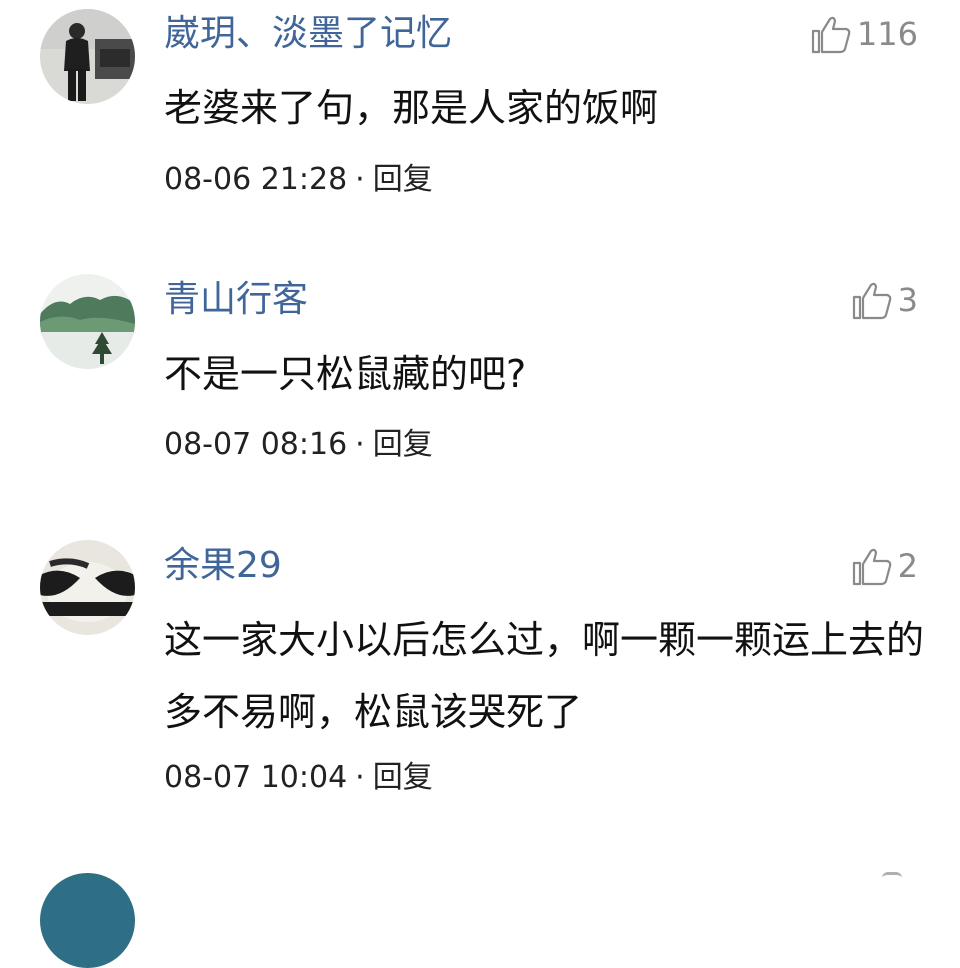  I want to click on comment-meta: 08-07 08:16 · 回复, so click(298, 445).